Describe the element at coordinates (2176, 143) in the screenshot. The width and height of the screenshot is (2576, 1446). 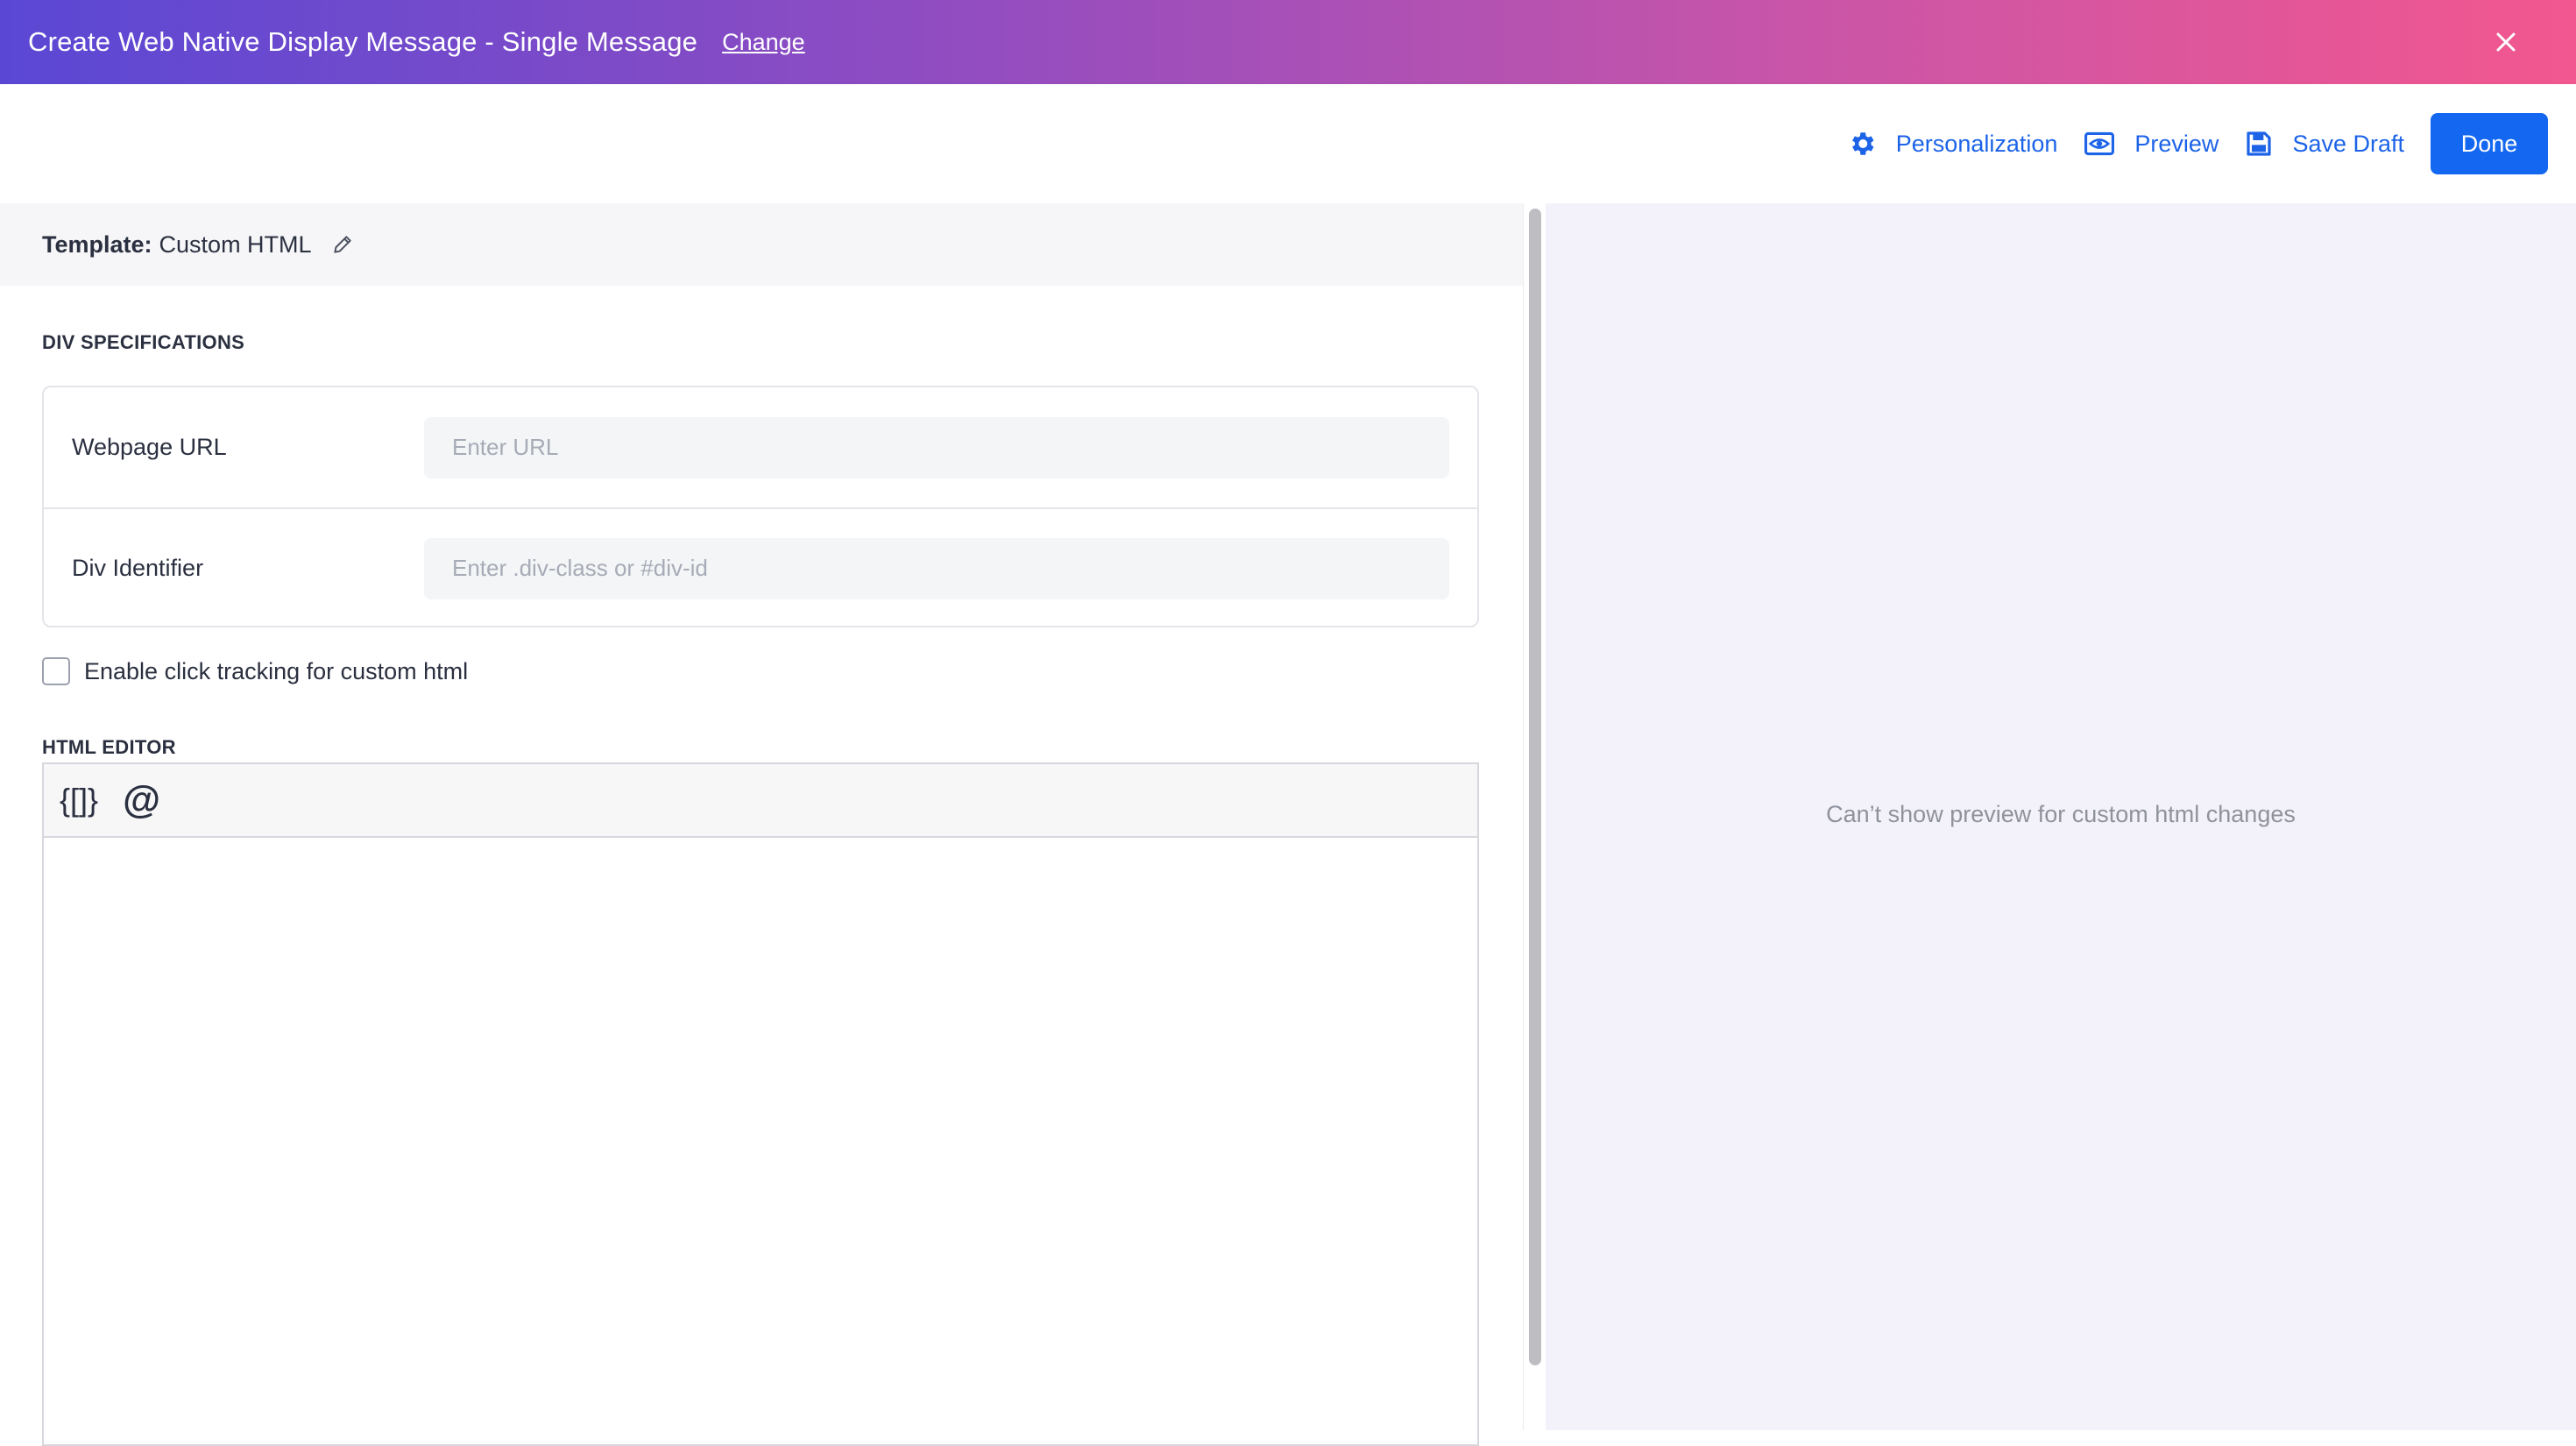
I see `preview-label: Preview` at that location.